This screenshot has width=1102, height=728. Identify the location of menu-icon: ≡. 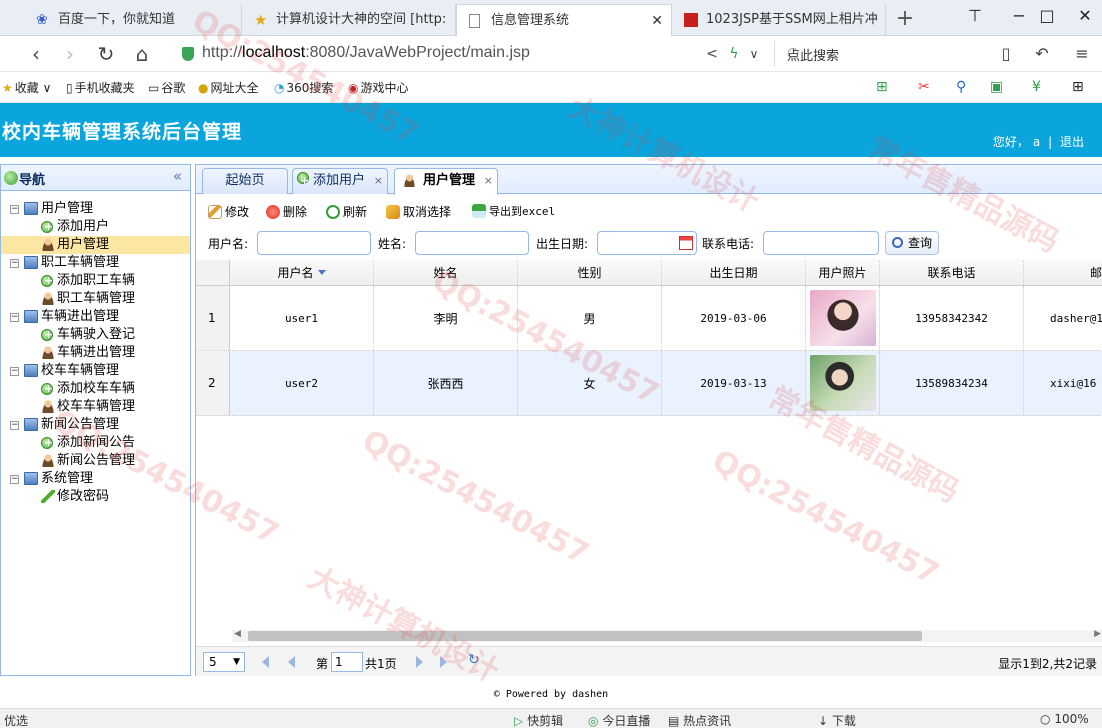
(1082, 54).